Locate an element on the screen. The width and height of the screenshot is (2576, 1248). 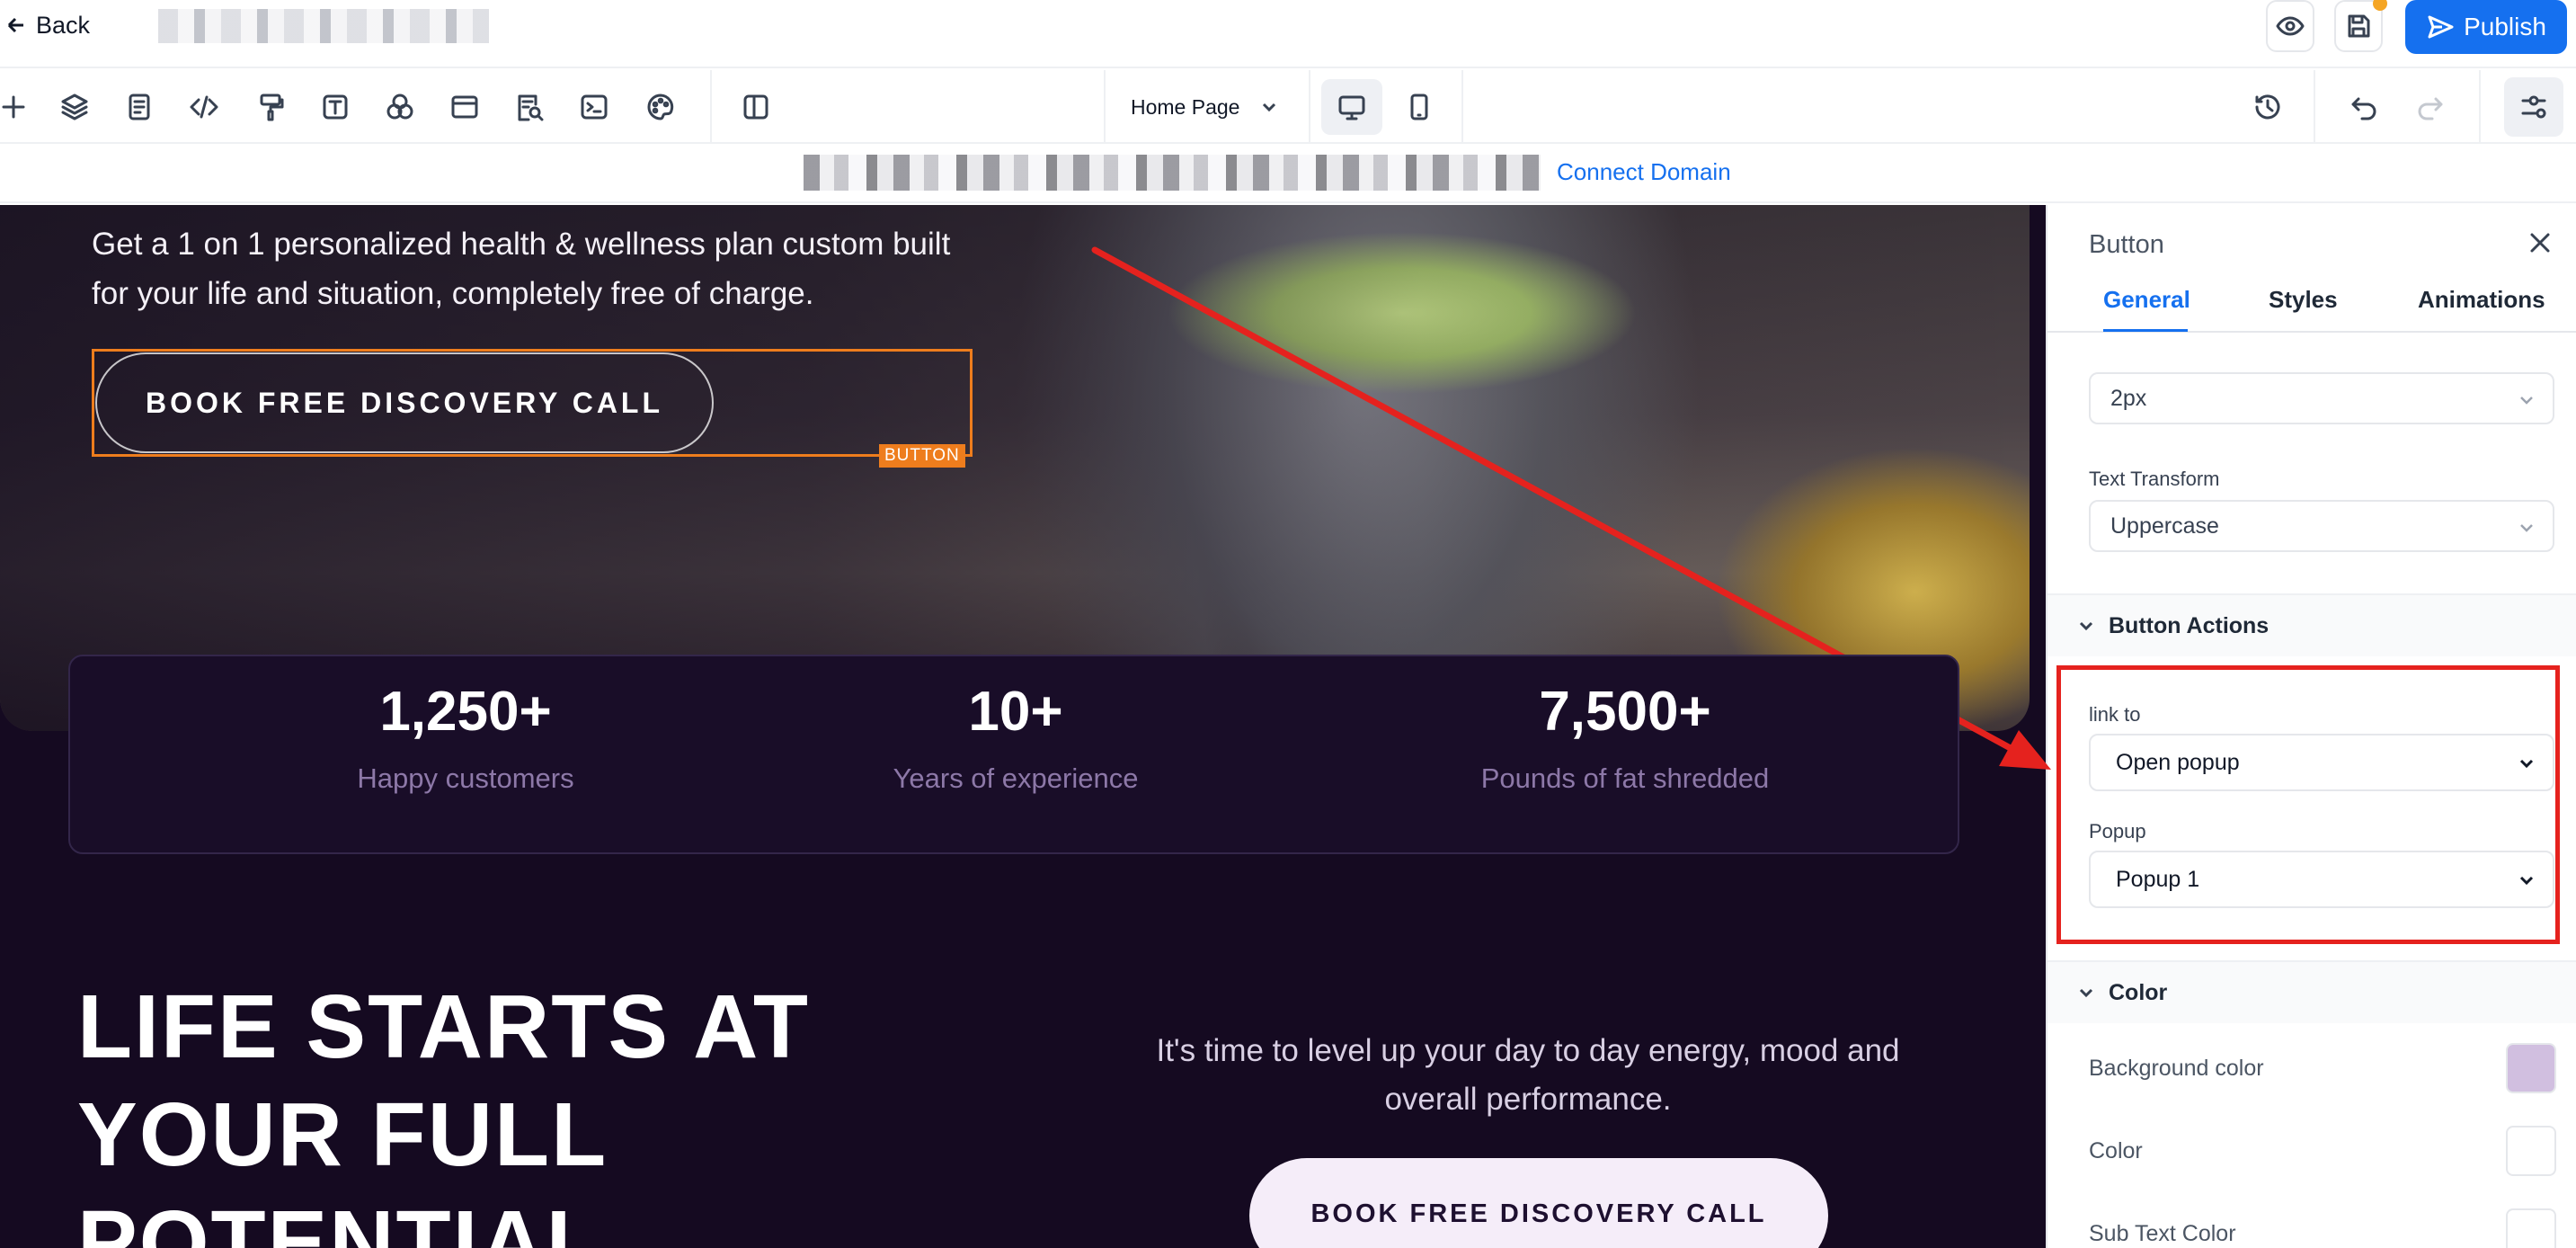
desktop-view-button is located at coordinates (1351, 107).